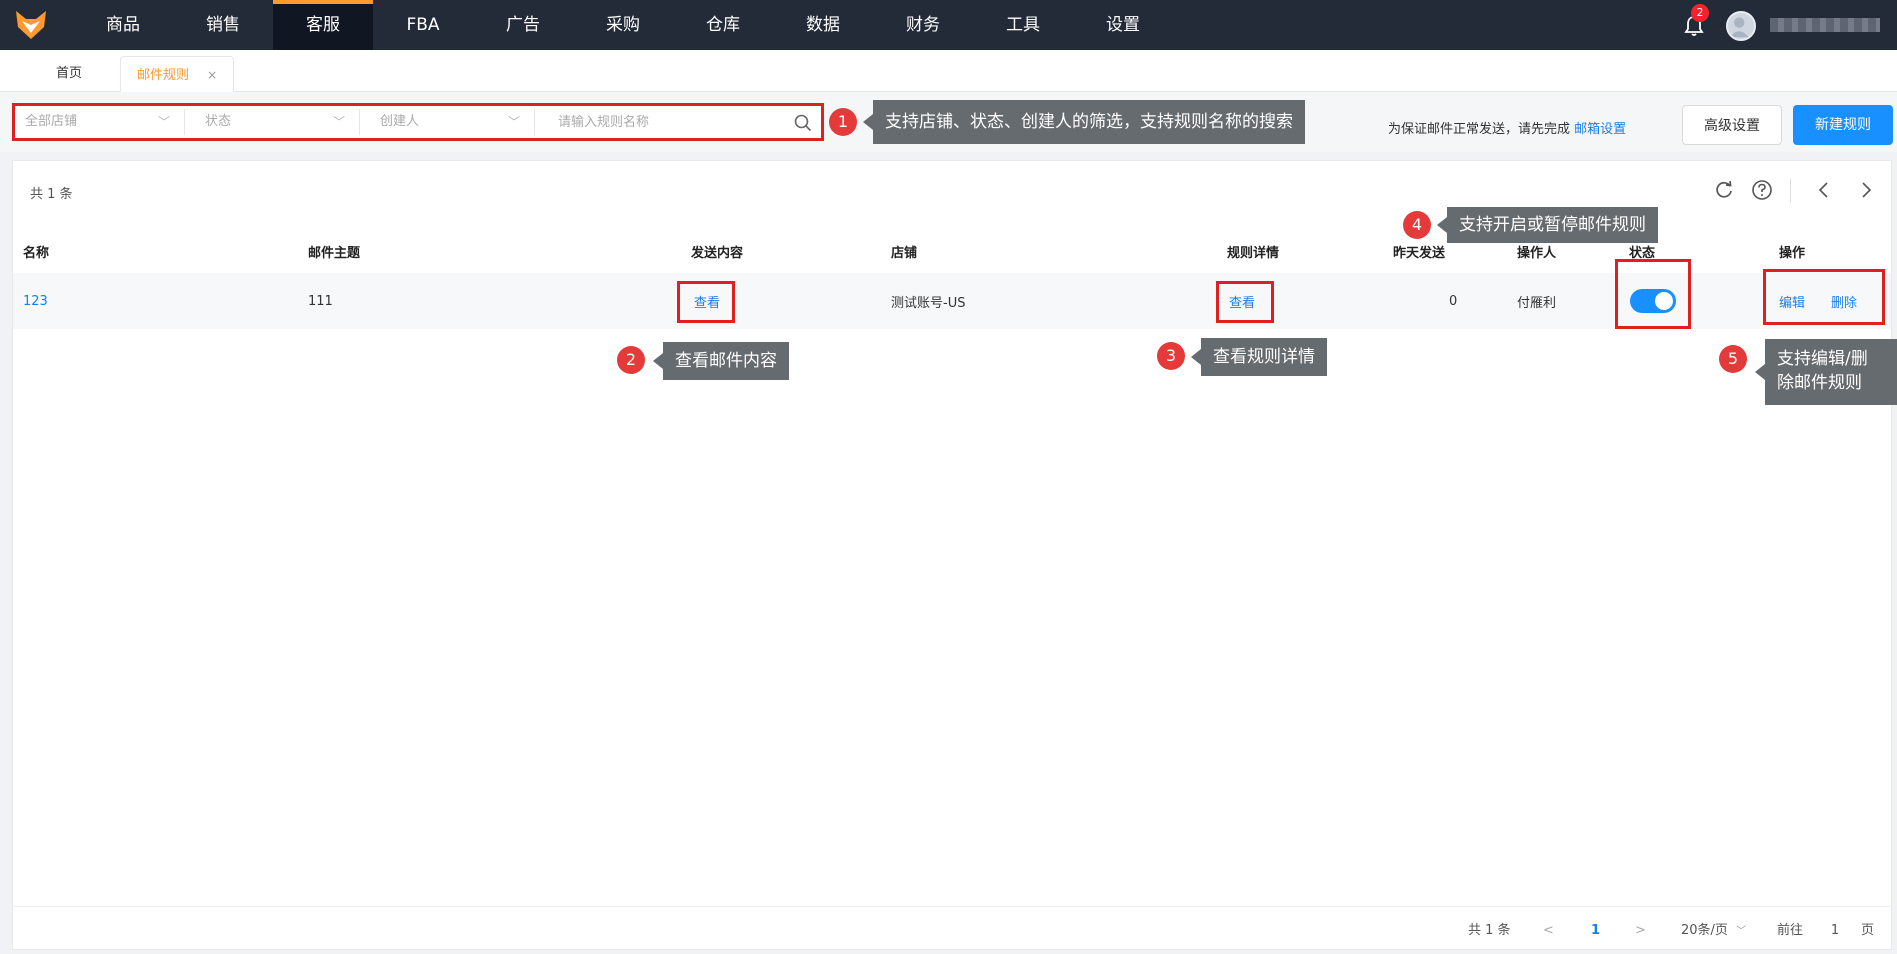 This screenshot has width=1897, height=954. What do you see at coordinates (320, 301) in the screenshot?
I see `rule-subject: 111` at bounding box center [320, 301].